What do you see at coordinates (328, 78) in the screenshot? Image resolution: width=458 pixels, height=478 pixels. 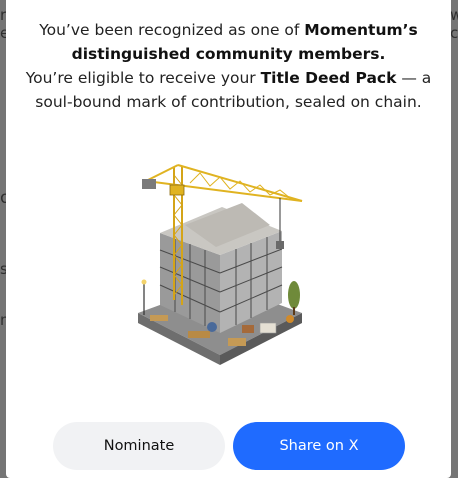 I see `reward-name: Title Deed Pack` at bounding box center [328, 78].